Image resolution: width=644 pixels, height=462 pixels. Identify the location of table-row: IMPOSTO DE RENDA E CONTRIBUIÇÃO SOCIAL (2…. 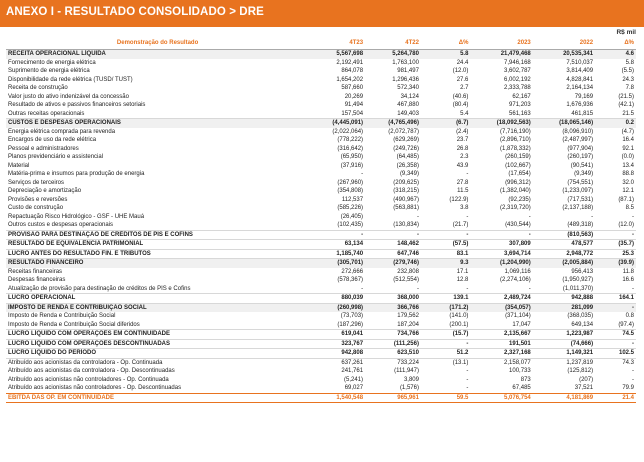
(321, 307).